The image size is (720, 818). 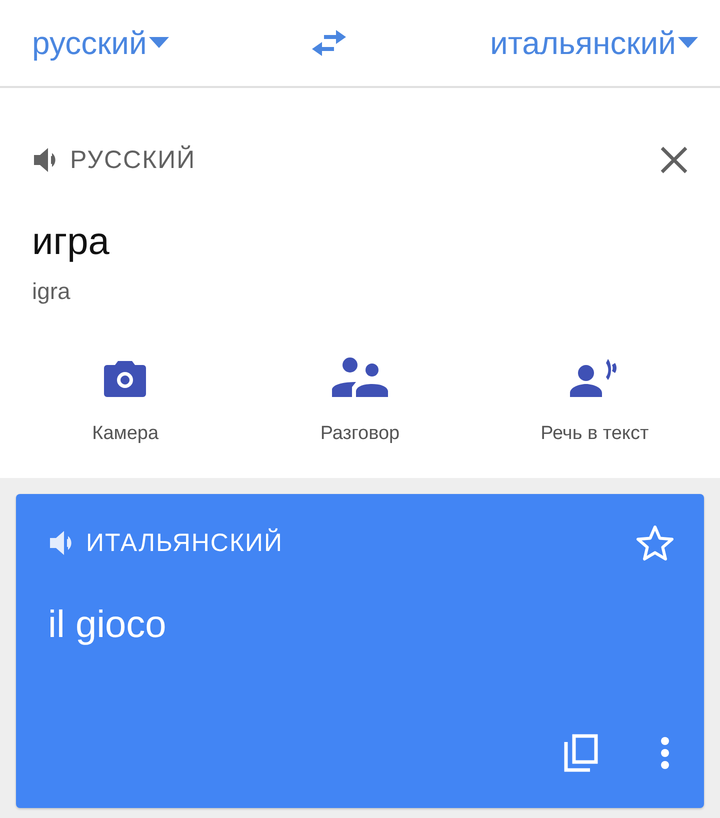 What do you see at coordinates (133, 160) in the screenshot?
I see `language-label: РУССКИЙ` at bounding box center [133, 160].